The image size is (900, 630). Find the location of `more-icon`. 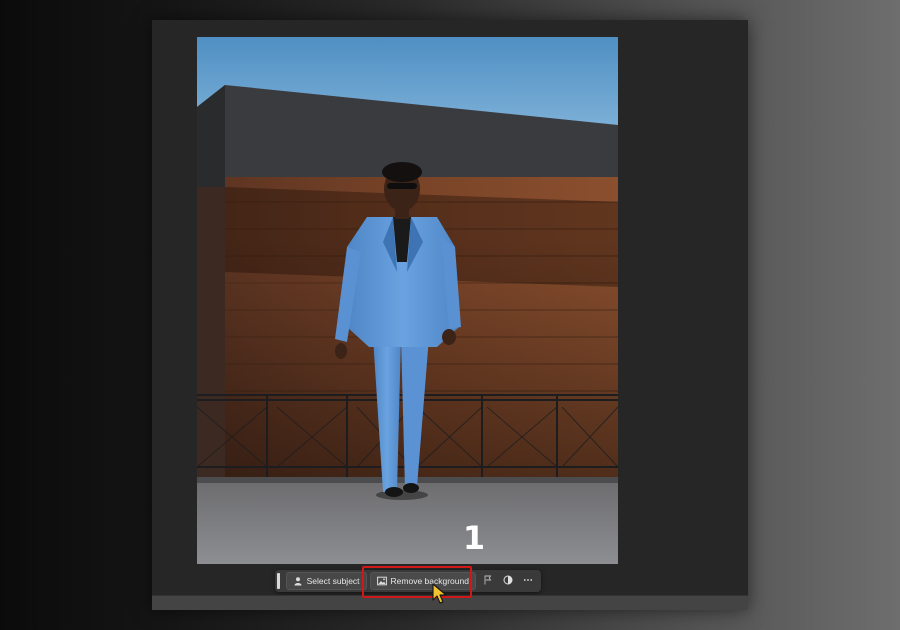

more-icon is located at coordinates (528, 581).